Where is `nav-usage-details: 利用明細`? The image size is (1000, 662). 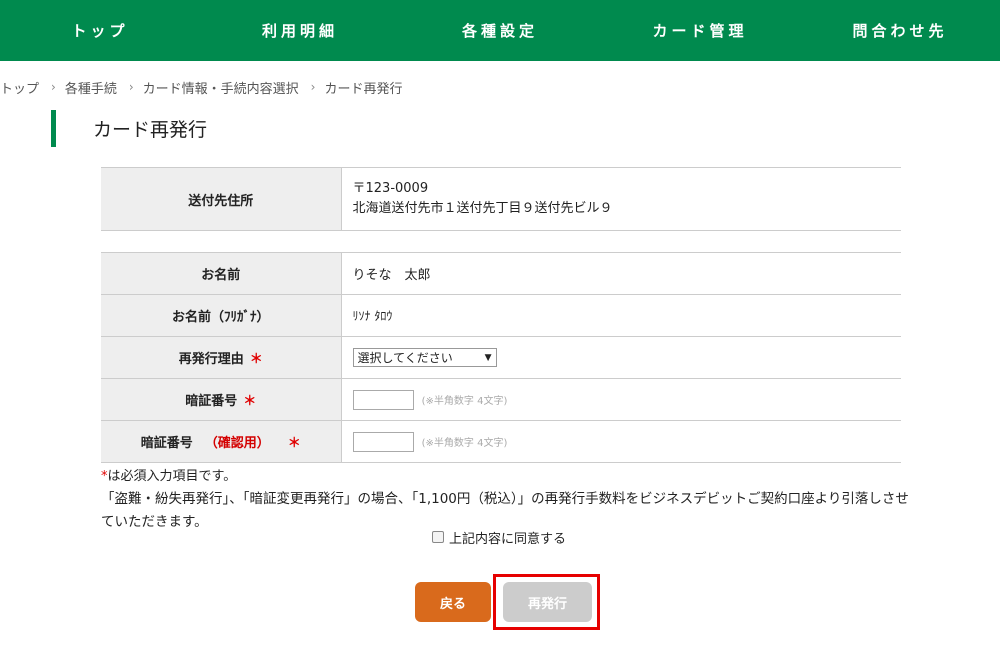 nav-usage-details: 利用明細 is located at coordinates (300, 30).